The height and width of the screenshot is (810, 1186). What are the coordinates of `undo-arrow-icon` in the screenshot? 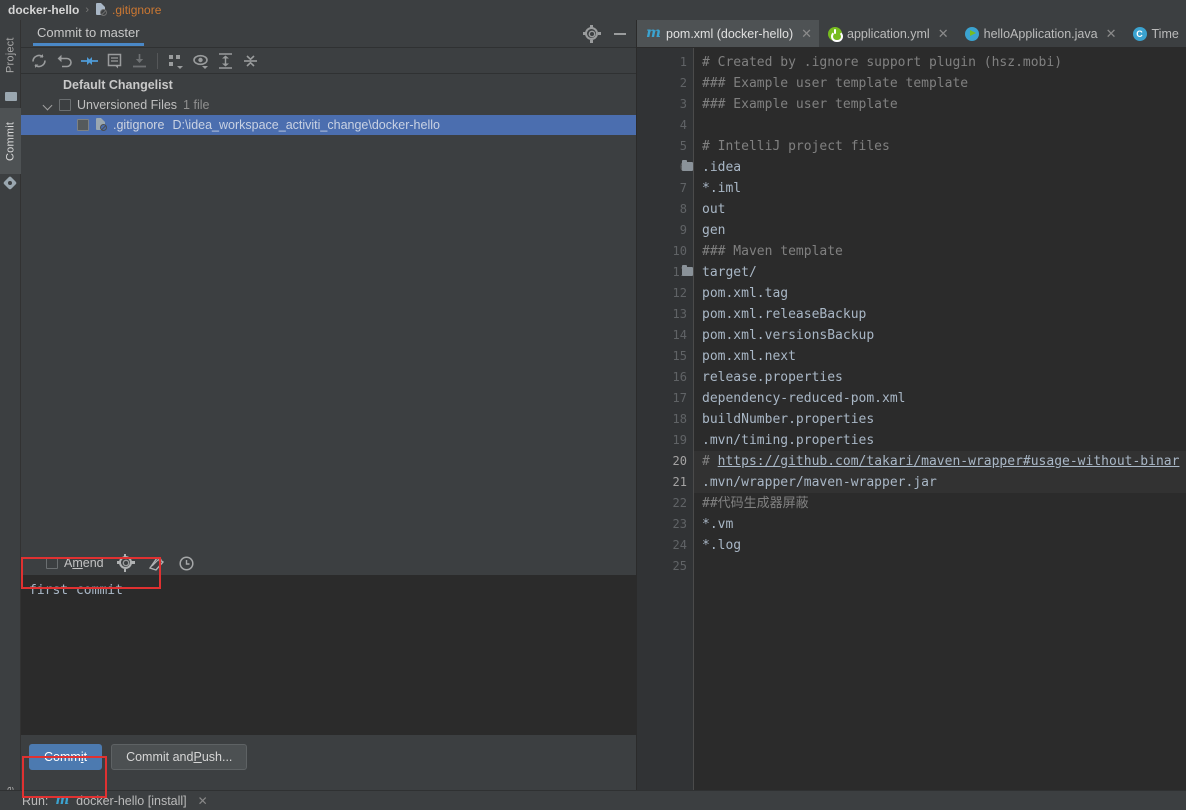 It's located at (64, 60).